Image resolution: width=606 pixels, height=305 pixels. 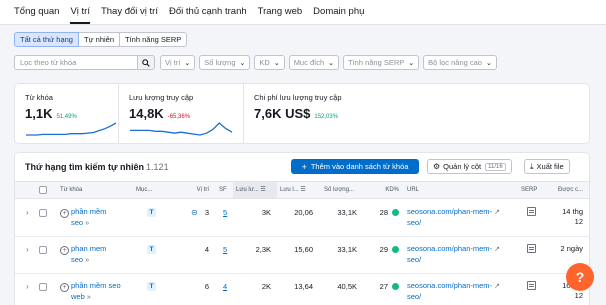 I want to click on stat-label: Từ khóa, so click(x=39, y=97).